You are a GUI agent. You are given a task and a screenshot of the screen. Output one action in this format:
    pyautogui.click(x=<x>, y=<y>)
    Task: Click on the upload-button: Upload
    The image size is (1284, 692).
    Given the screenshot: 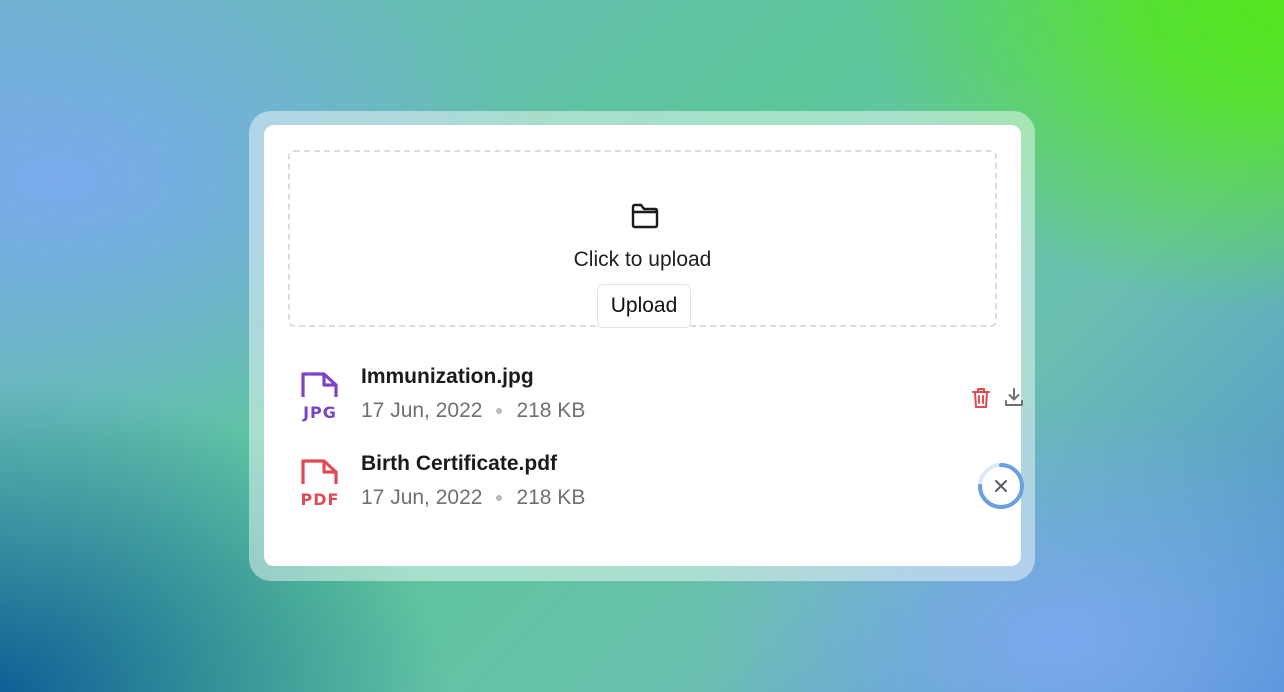 What is the action you would take?
    pyautogui.click(x=644, y=306)
    